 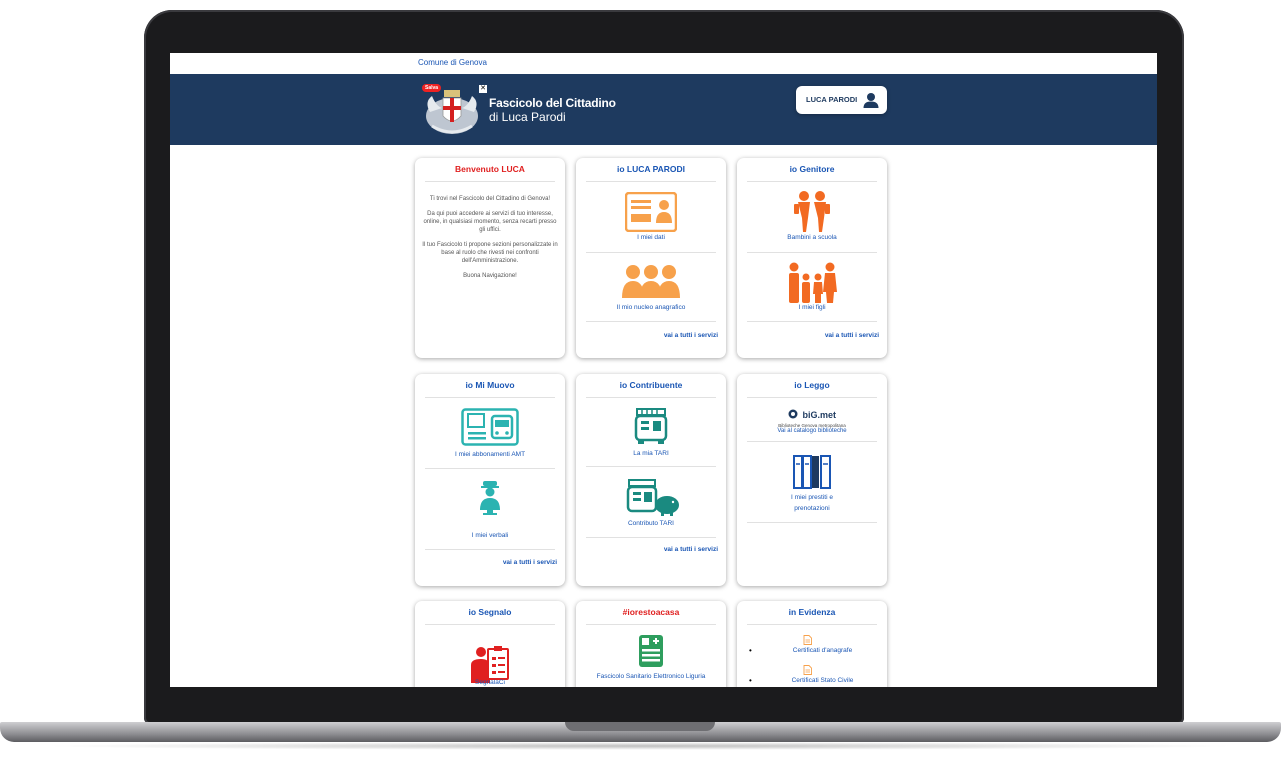 What do you see at coordinates (452, 62) in the screenshot?
I see `org-link: Comune di Genova` at bounding box center [452, 62].